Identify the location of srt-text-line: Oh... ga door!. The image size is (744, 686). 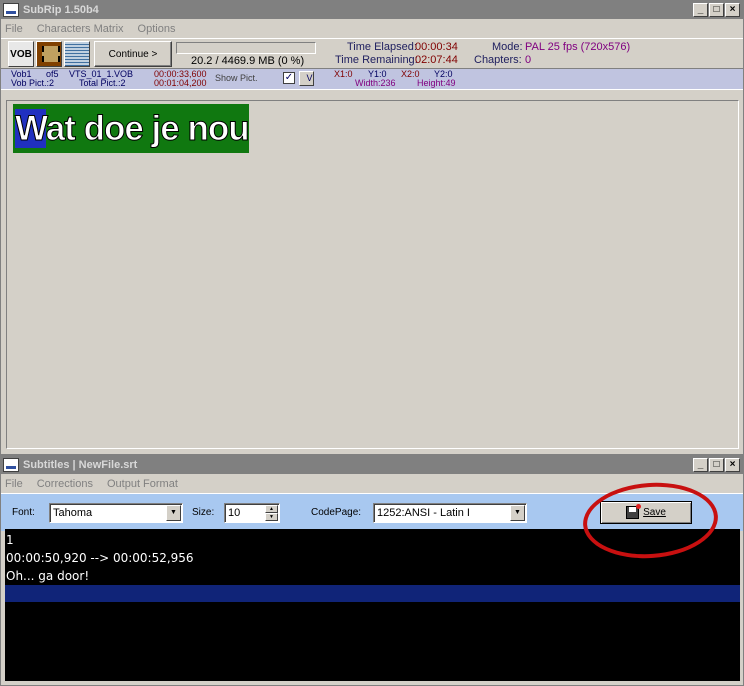
(48, 576).